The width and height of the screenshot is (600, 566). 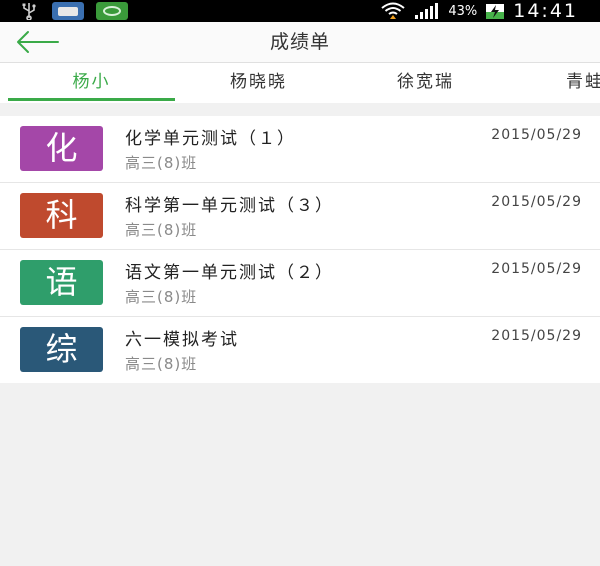 What do you see at coordinates (61, 349) in the screenshot?
I see `subject-badge: 综` at bounding box center [61, 349].